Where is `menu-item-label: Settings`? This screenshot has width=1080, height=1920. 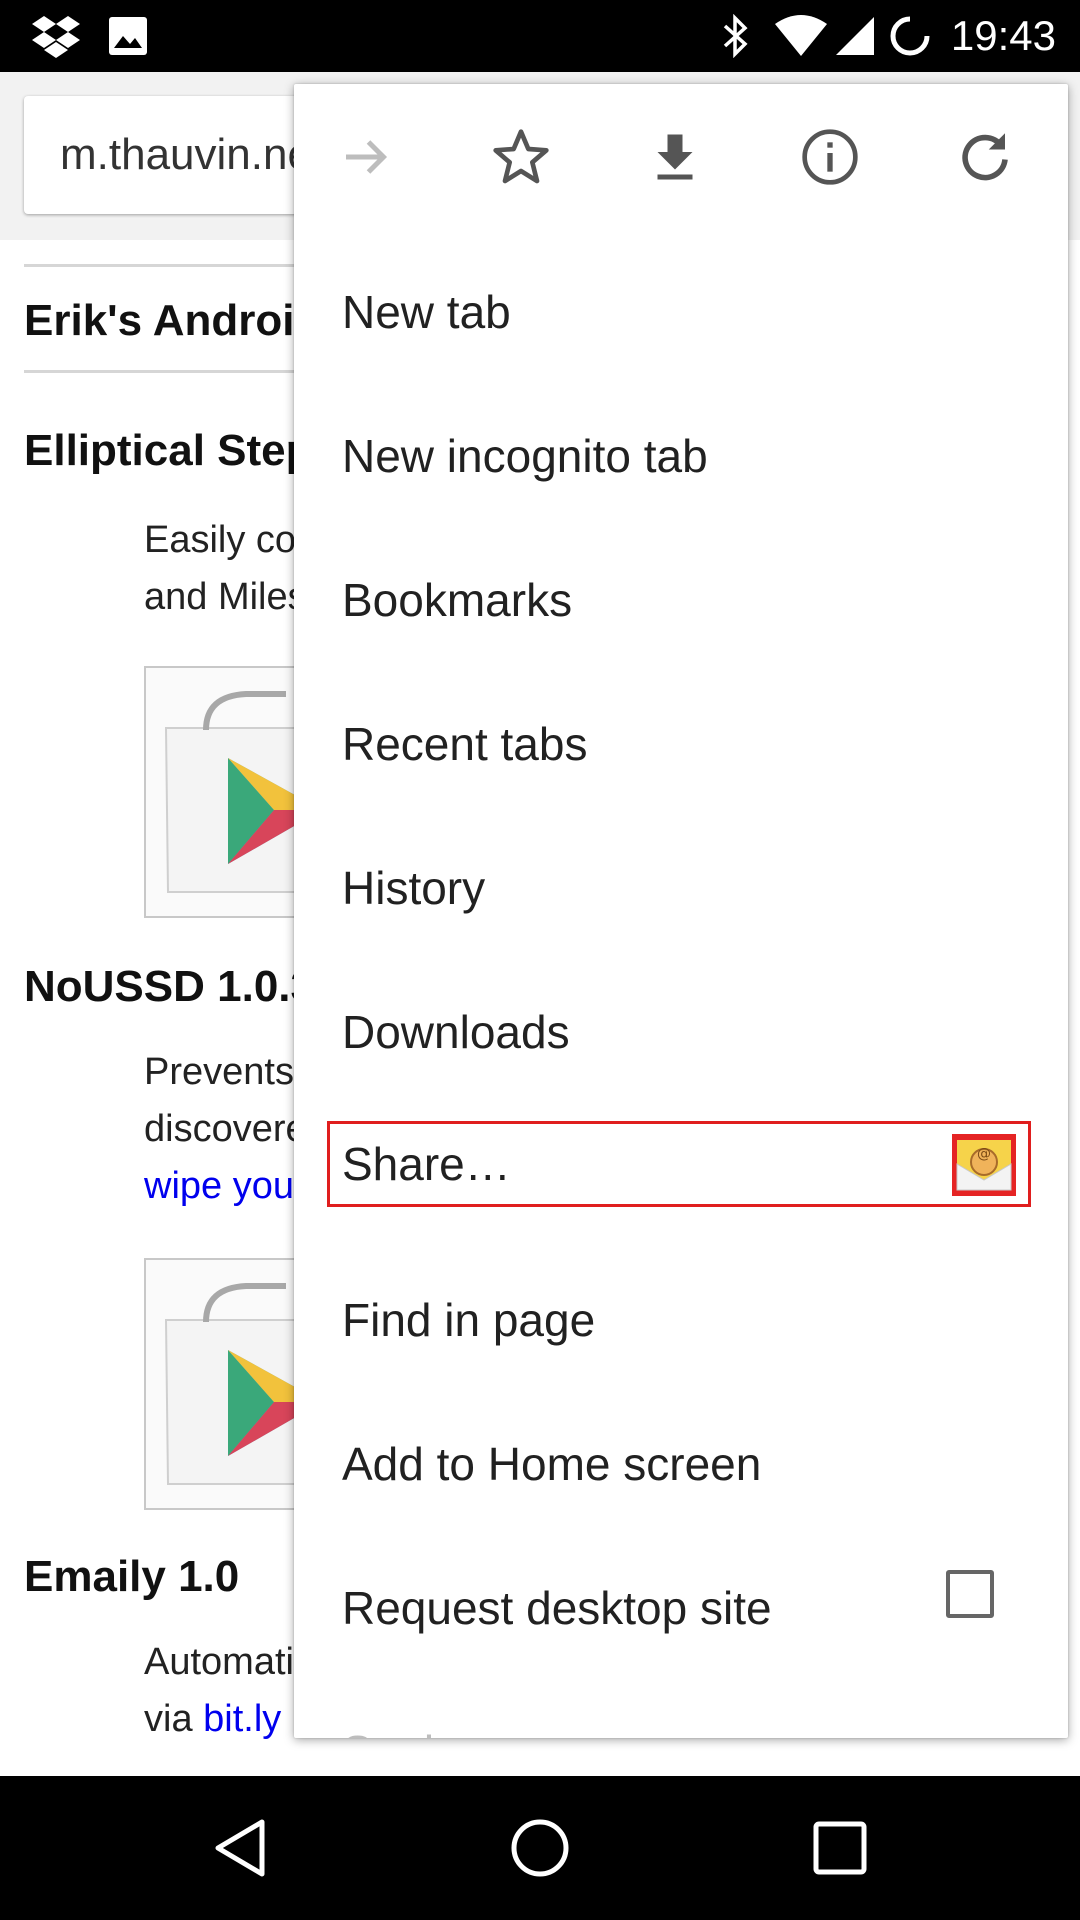 menu-item-label: Settings is located at coordinates (425, 1709).